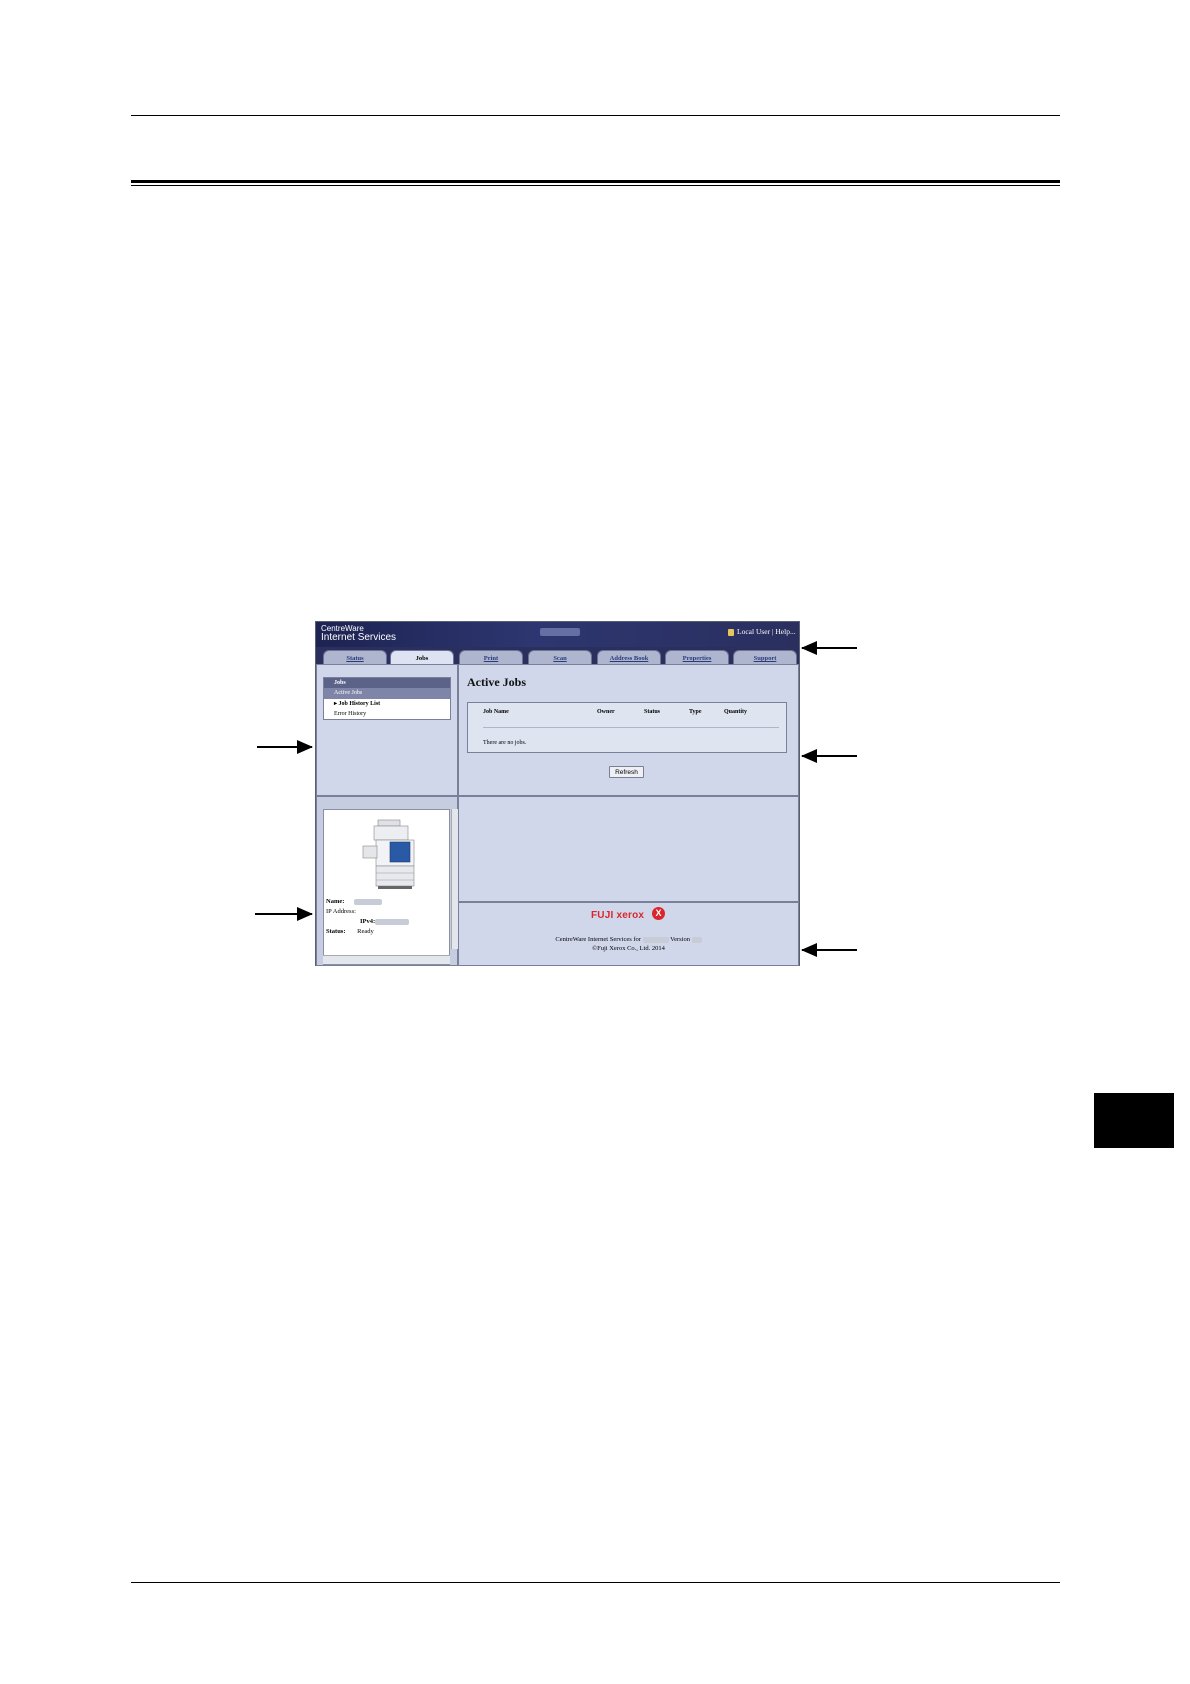 Image resolution: width=1190 pixels, height=1684 pixels. Describe the element at coordinates (454, 879) in the screenshot. I see `vertical-scrollbar` at that location.